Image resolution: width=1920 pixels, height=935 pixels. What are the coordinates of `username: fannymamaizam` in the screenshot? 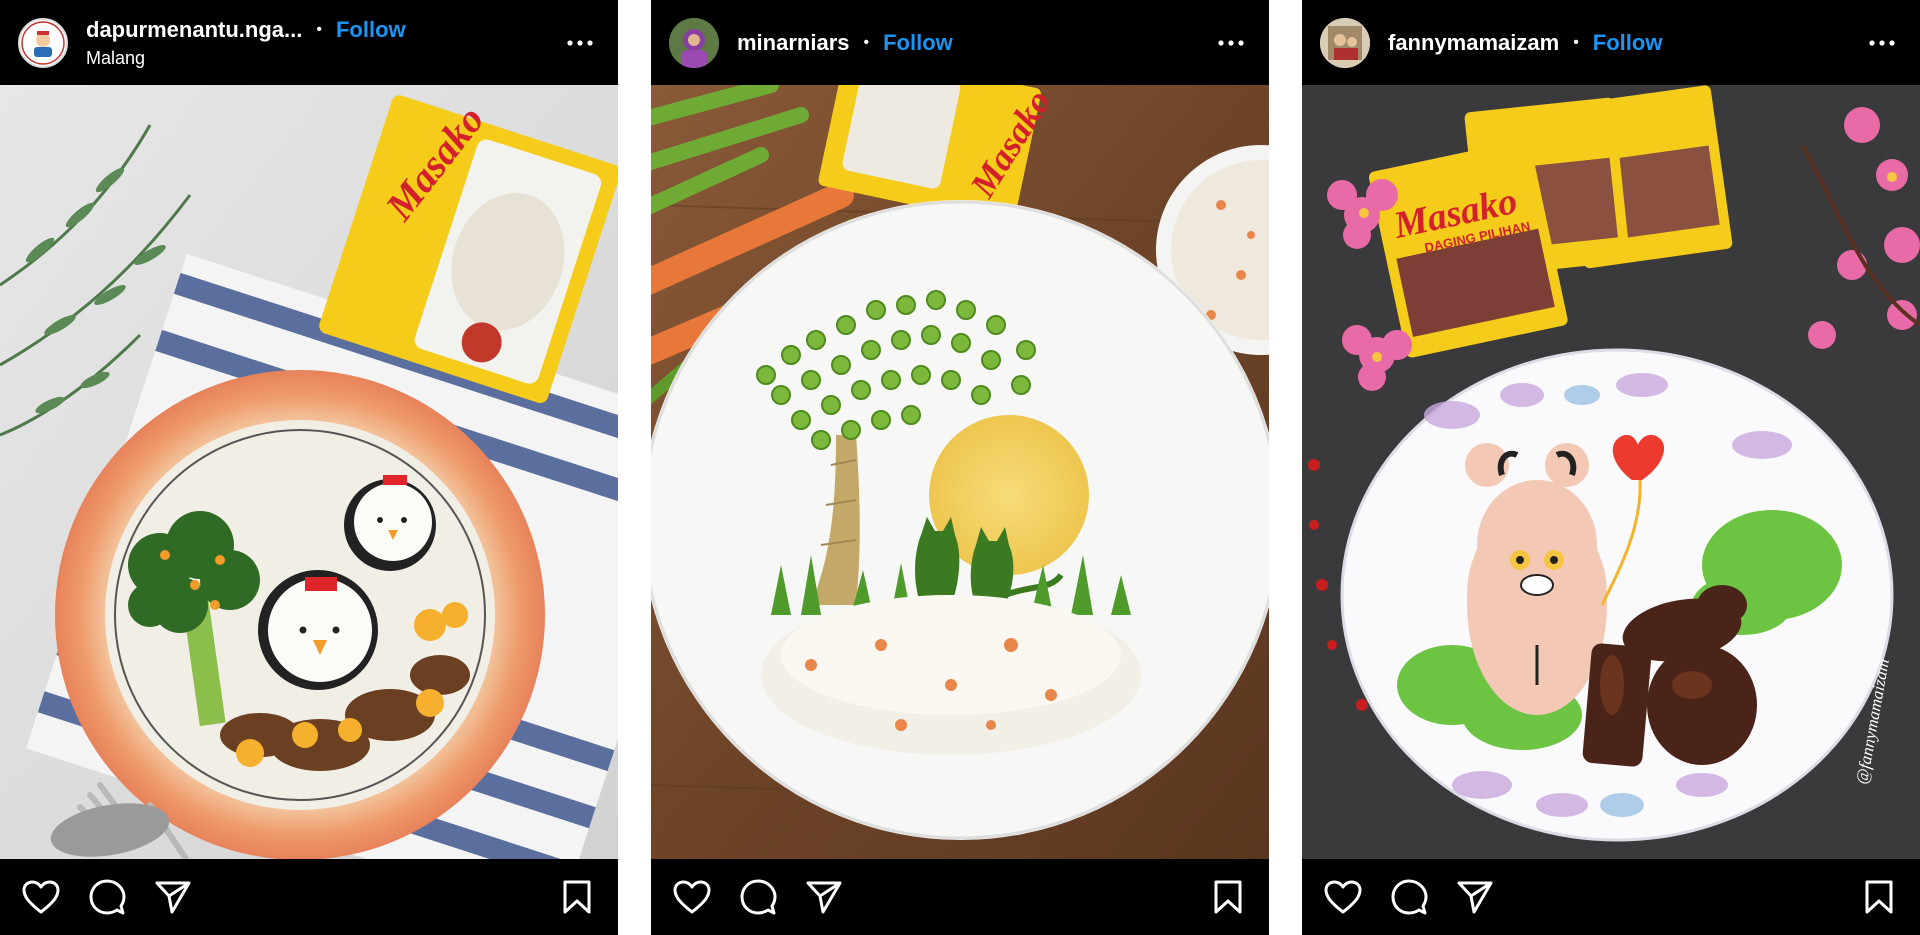 It's located at (1473, 43).